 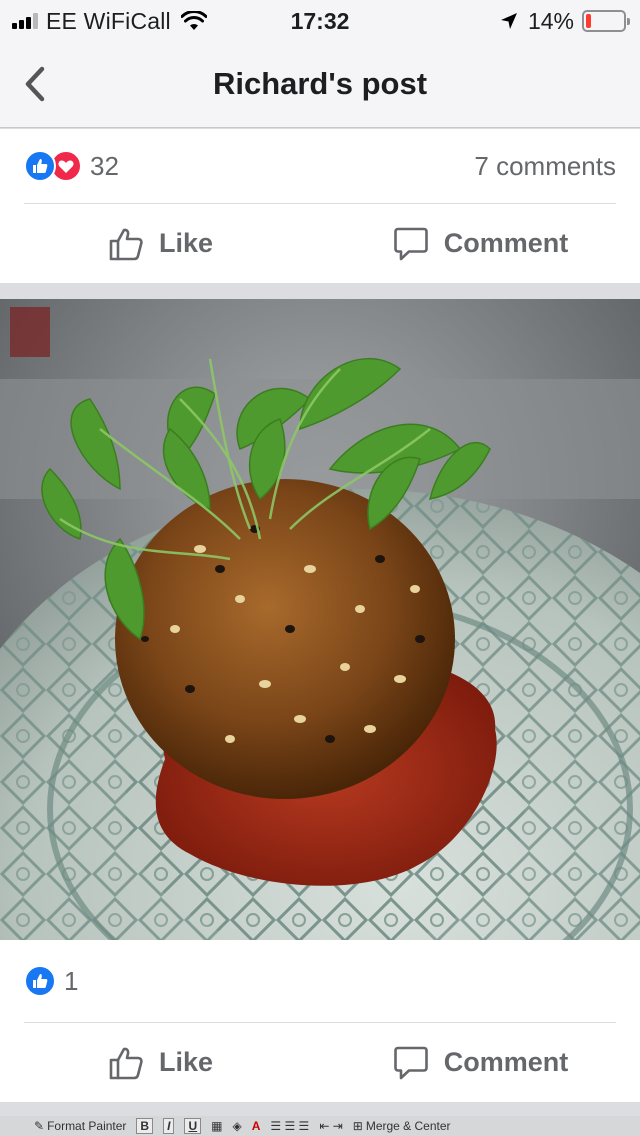 What do you see at coordinates (104, 165) in the screenshot?
I see `reaction-count: 32` at bounding box center [104, 165].